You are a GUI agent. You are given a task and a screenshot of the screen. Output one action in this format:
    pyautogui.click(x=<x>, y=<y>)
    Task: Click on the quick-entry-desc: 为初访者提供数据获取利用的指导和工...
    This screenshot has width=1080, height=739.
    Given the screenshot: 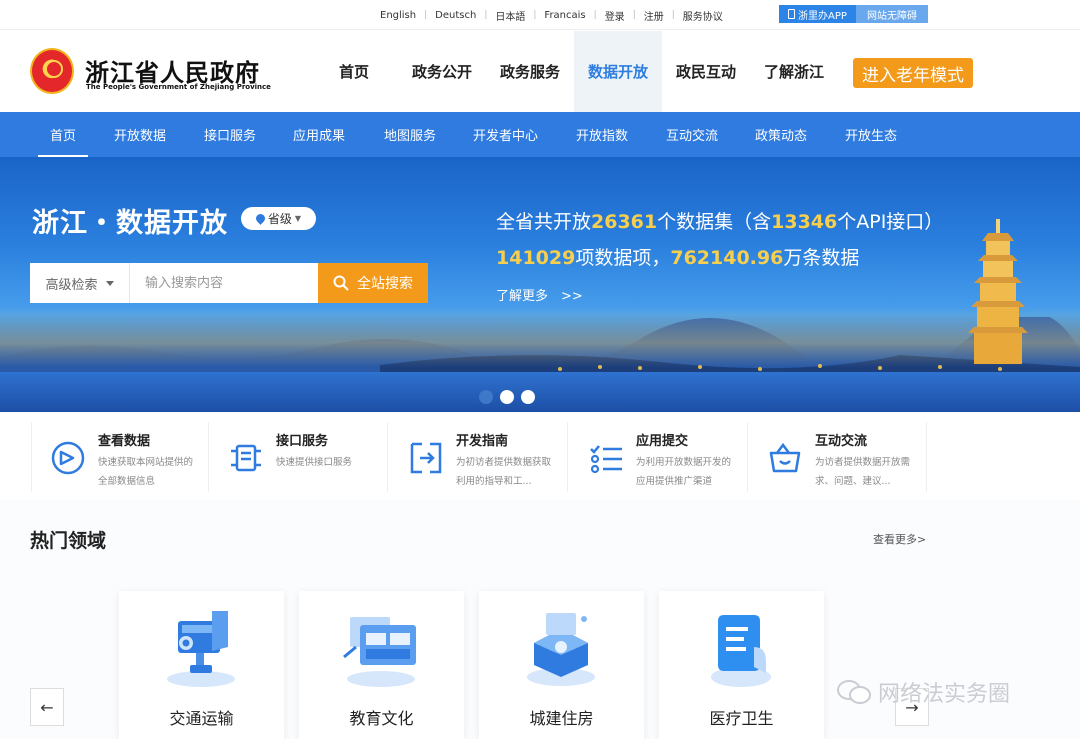 What is the action you would take?
    pyautogui.click(x=504, y=472)
    